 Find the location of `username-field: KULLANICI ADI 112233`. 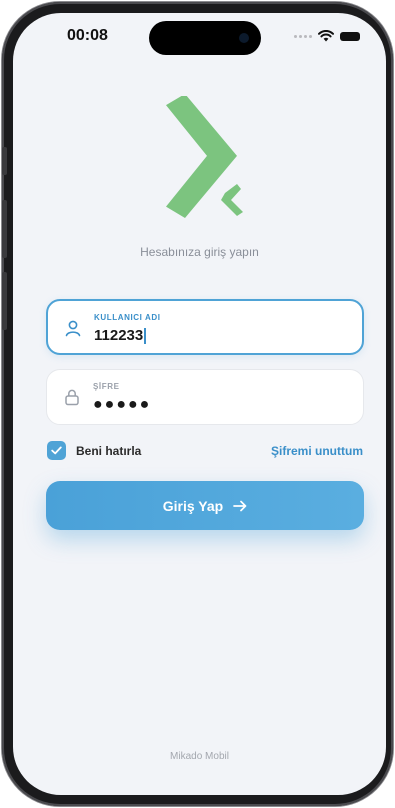

username-field: KULLANICI ADI 112233 is located at coordinates (205, 327).